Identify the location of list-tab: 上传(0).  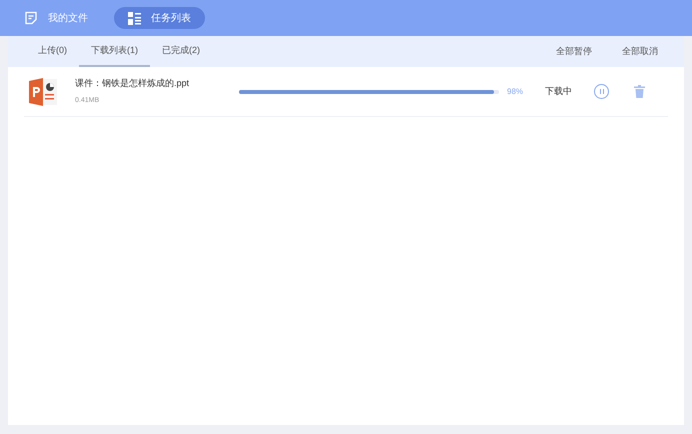
(52, 51).